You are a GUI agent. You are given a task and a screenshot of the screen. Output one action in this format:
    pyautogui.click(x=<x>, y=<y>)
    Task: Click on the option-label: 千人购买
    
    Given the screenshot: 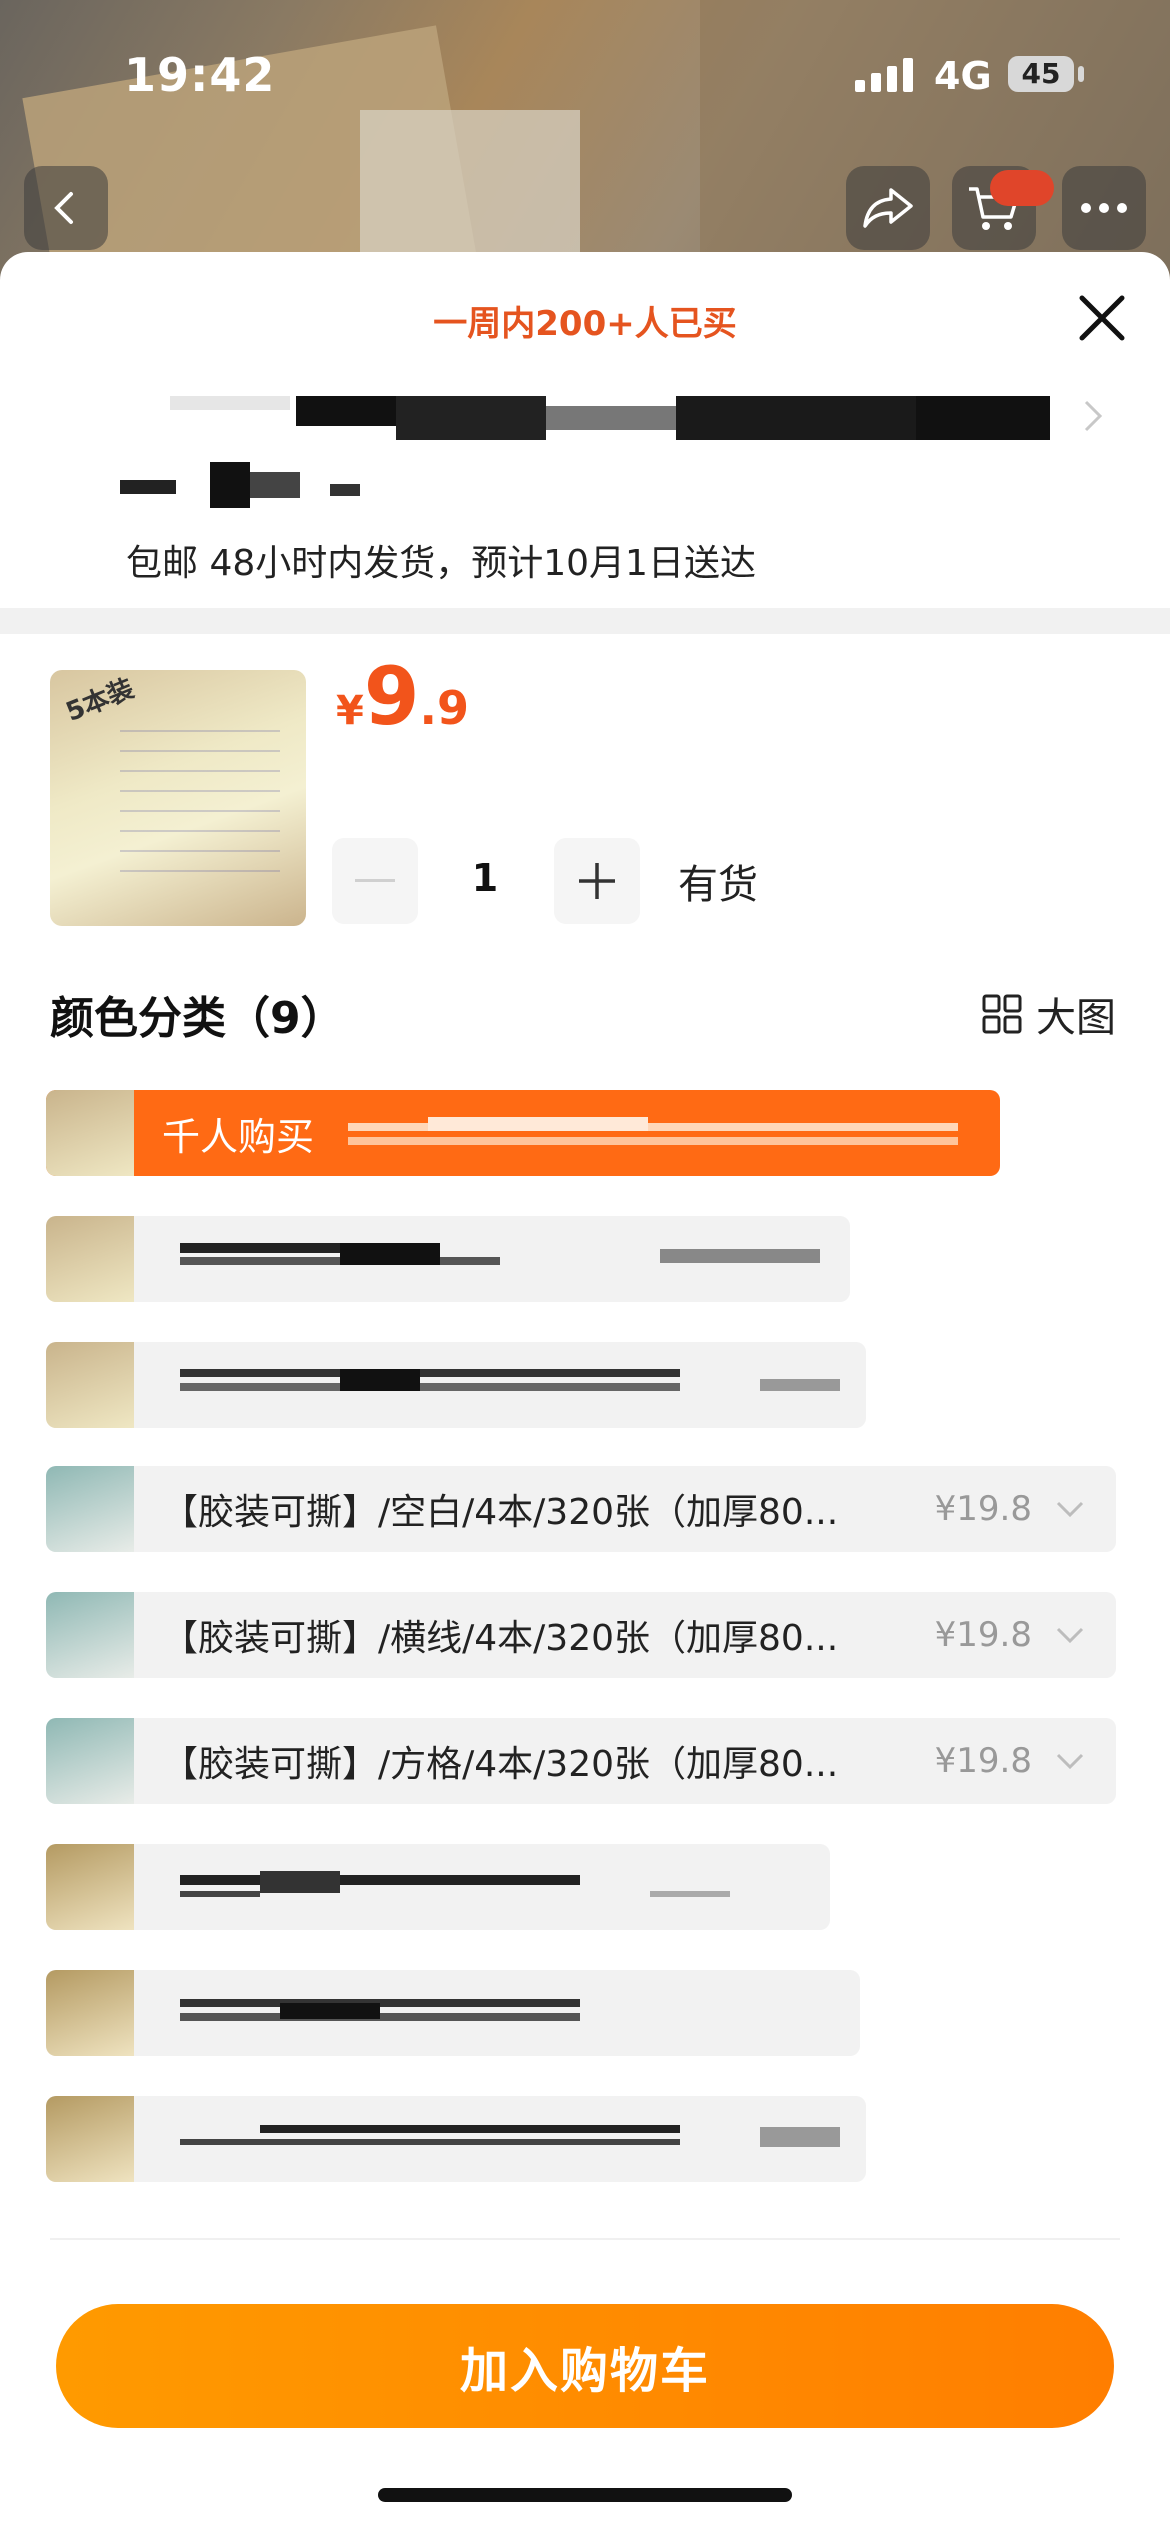 What is the action you would take?
    pyautogui.click(x=567, y=1133)
    